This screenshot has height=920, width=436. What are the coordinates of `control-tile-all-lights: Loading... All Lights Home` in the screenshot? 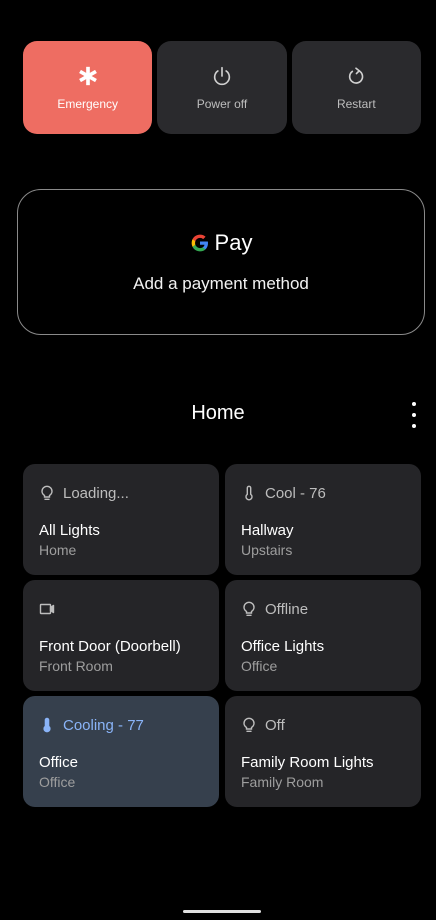 It's located at (121, 519).